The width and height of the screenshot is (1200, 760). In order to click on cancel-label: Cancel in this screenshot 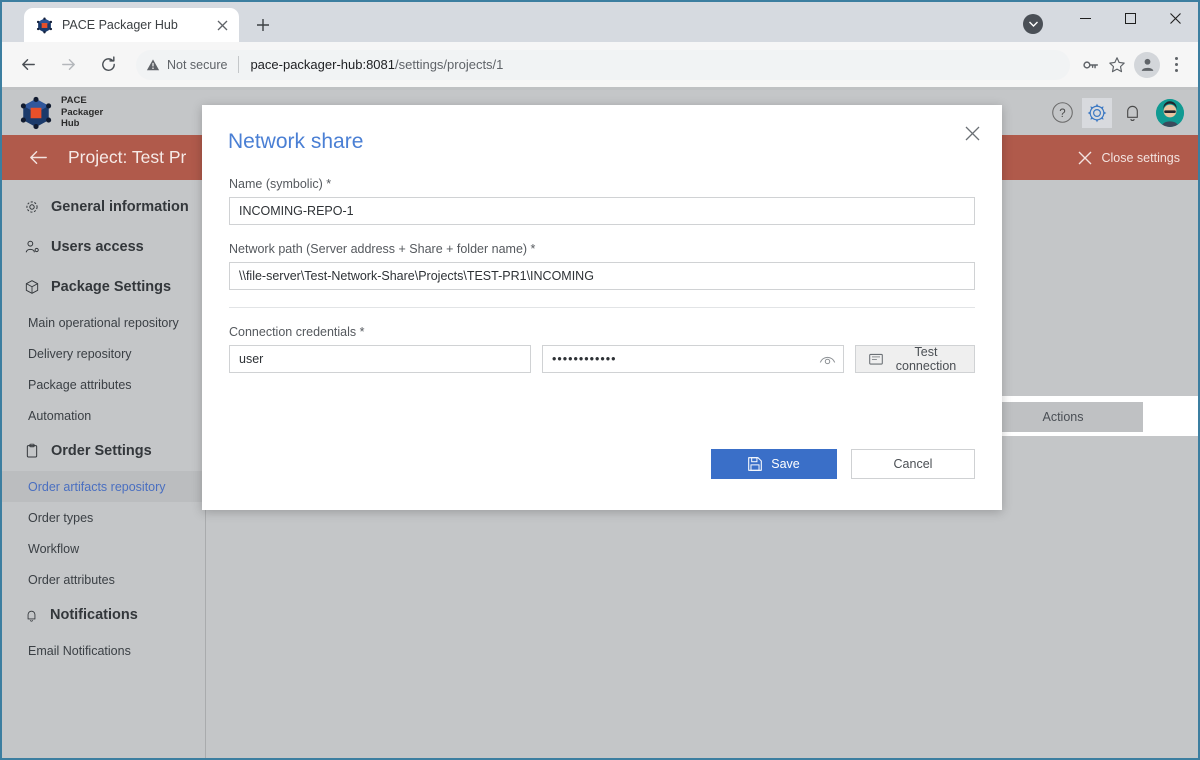, I will do `click(913, 464)`.